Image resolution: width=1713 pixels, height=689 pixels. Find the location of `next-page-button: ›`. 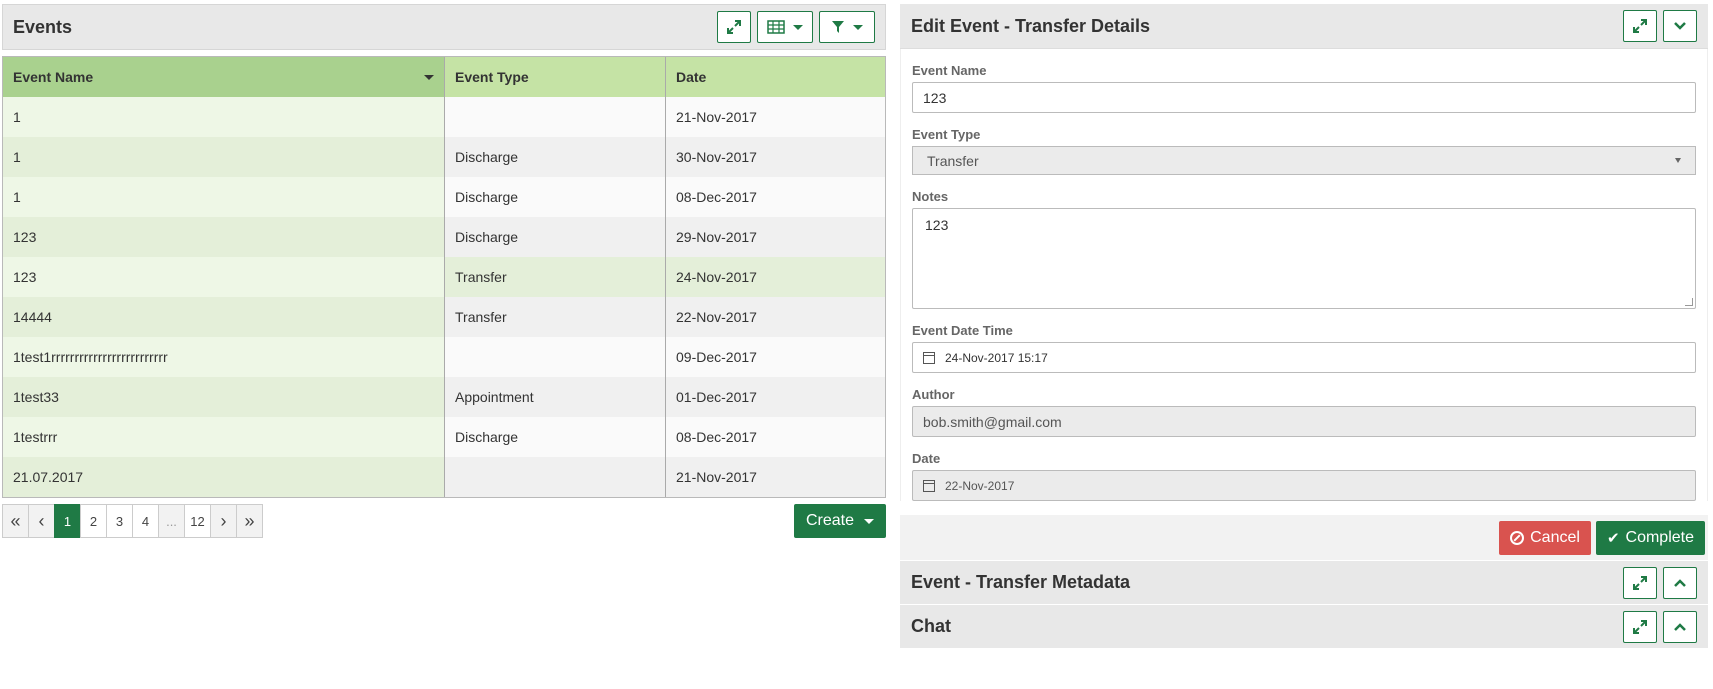

next-page-button: › is located at coordinates (223, 521).